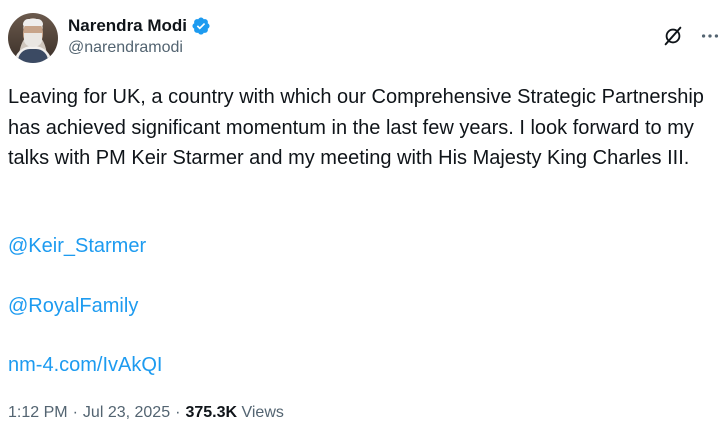 The image size is (723, 441). I want to click on avatar-hair-shape, so click(33, 22).